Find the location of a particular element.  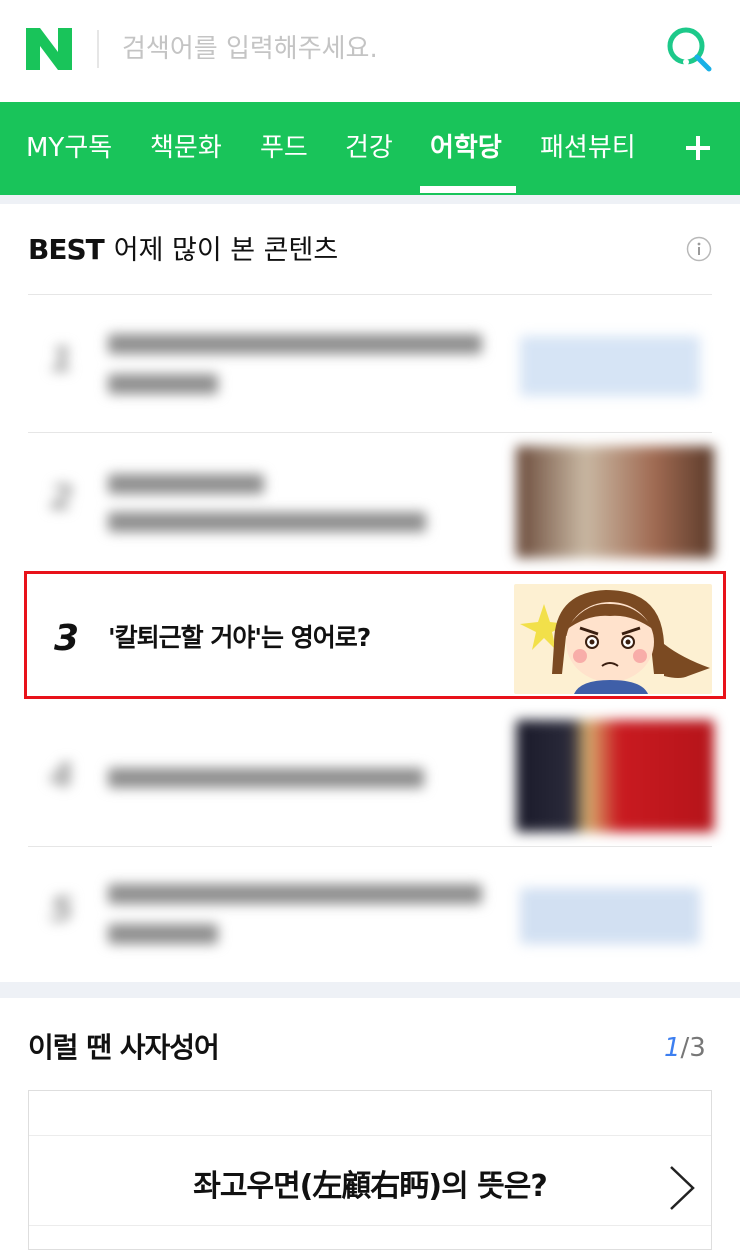

chevron-right-icon is located at coordinates (682, 1188).